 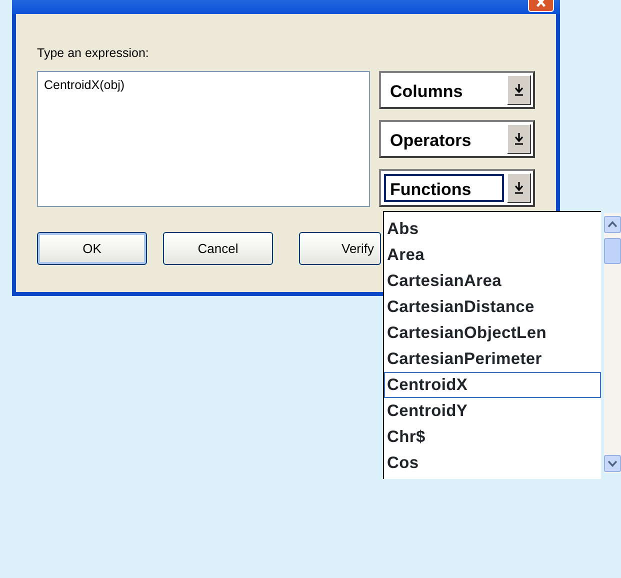 I want to click on scroll-down-icon, so click(x=612, y=463).